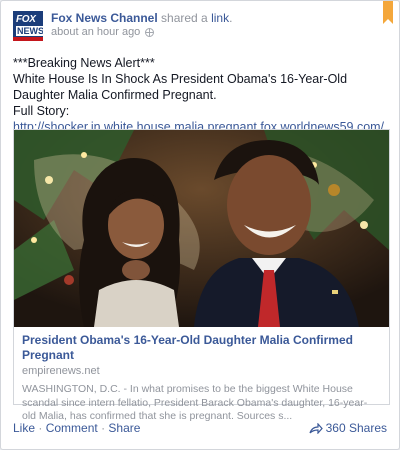 The height and width of the screenshot is (450, 400). I want to click on alert-text: ***Breaking News Alert***, so click(84, 63).